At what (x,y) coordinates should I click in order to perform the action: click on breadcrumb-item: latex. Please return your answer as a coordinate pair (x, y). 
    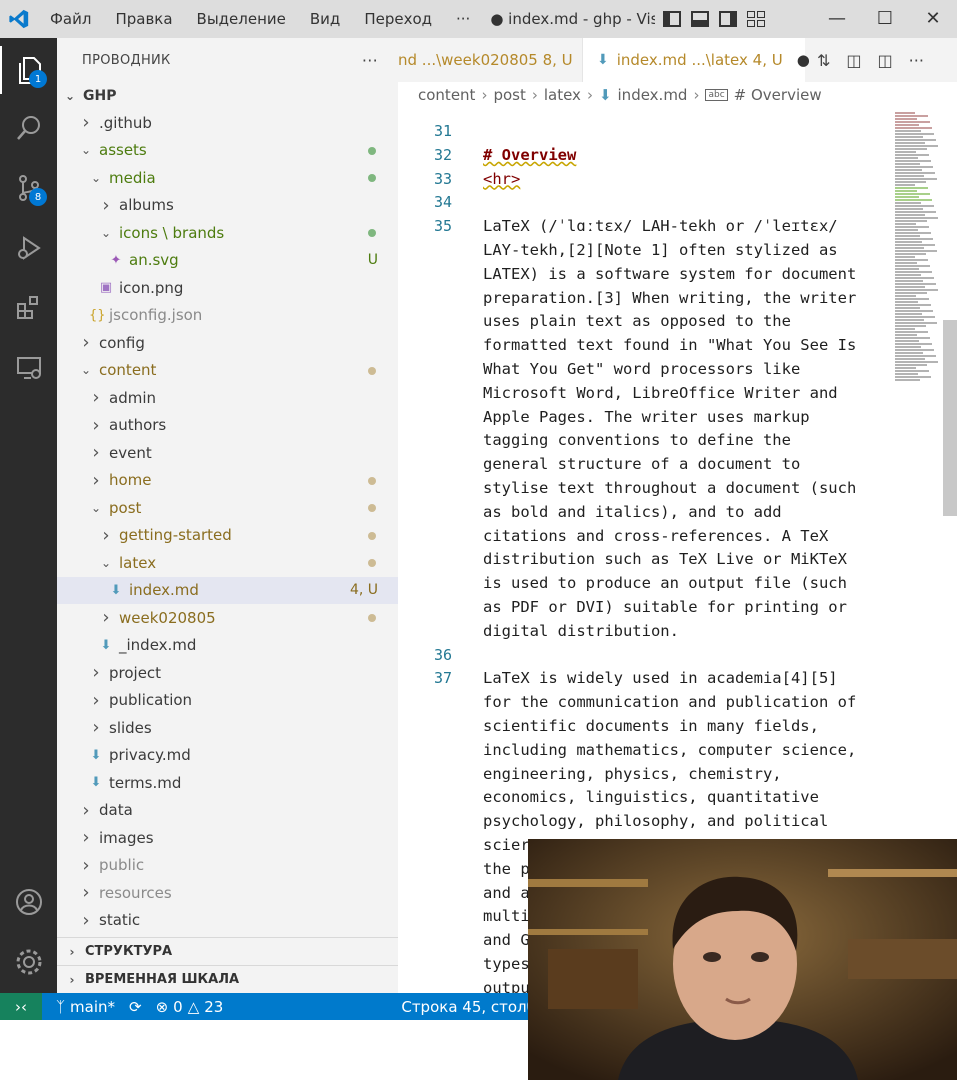
    Looking at the image, I should click on (562, 95).